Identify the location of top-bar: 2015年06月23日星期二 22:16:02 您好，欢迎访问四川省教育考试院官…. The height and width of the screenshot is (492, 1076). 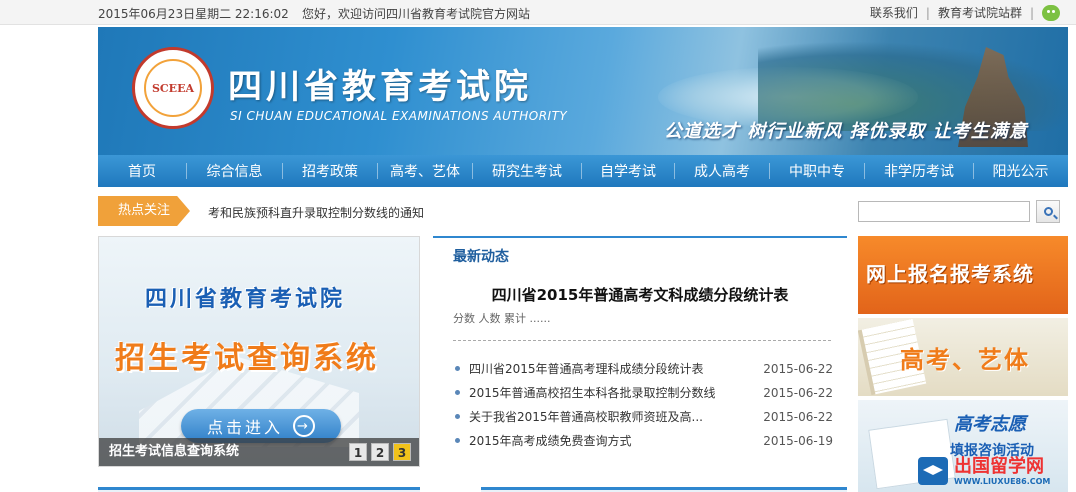
(538, 12).